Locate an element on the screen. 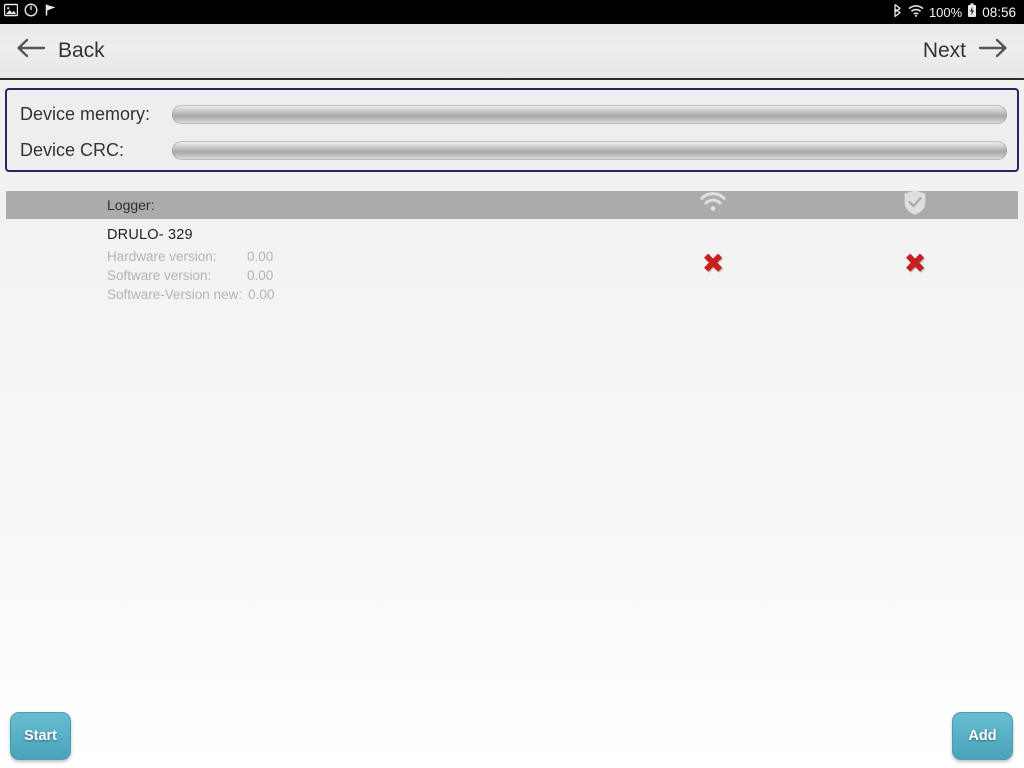 This screenshot has height=768, width=1024. battery-charging-icon is located at coordinates (972, 12).